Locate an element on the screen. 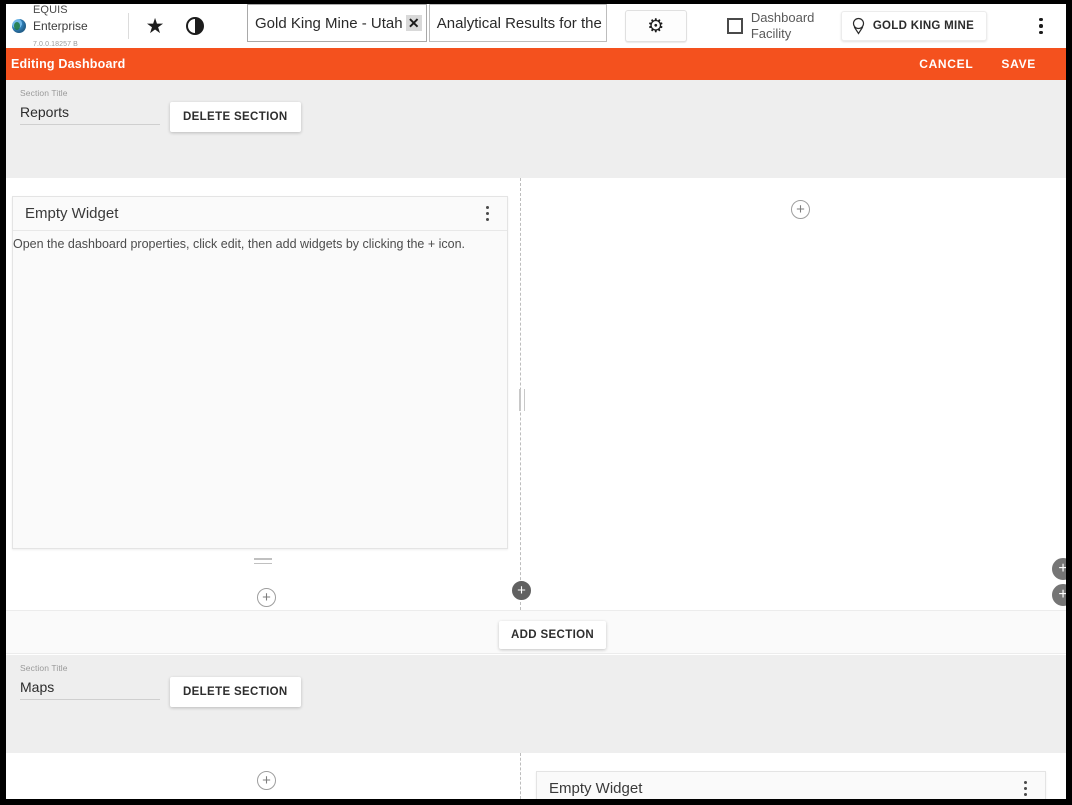 The image size is (1072, 805). star-icon: ★ is located at coordinates (155, 26).